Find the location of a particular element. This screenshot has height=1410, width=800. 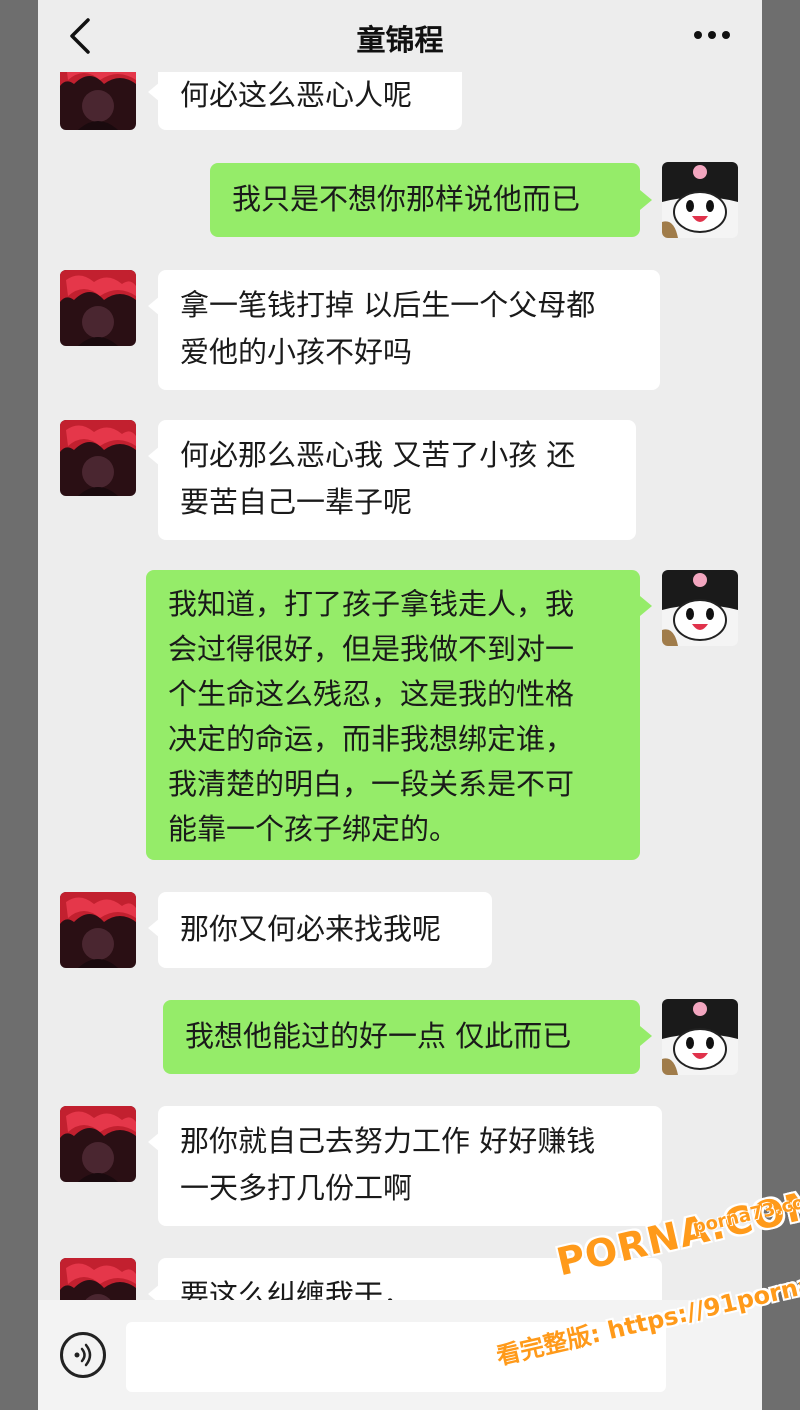

message-bubble-outgoing: 我只是不想你那样说他而已 is located at coordinates (425, 200).